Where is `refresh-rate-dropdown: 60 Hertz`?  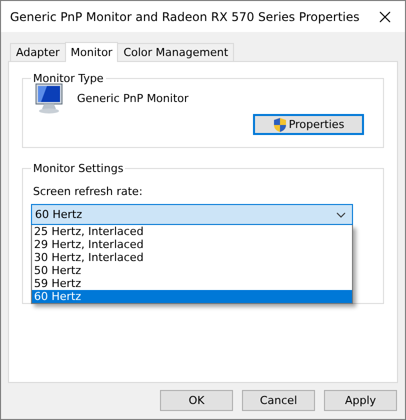
refresh-rate-dropdown: 60 Hertz is located at coordinates (192, 214).